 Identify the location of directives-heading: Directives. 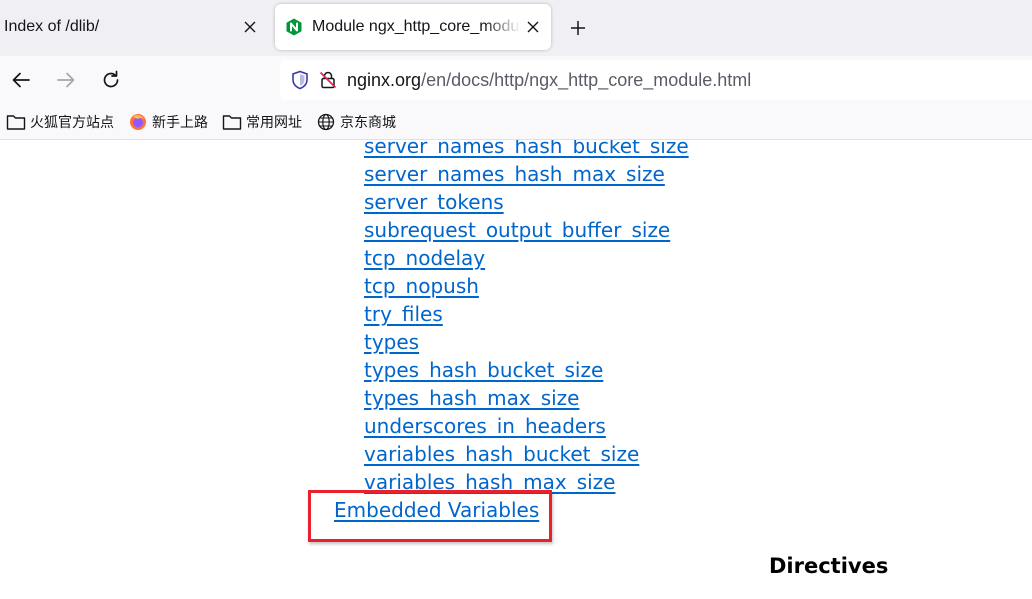
(829, 566).